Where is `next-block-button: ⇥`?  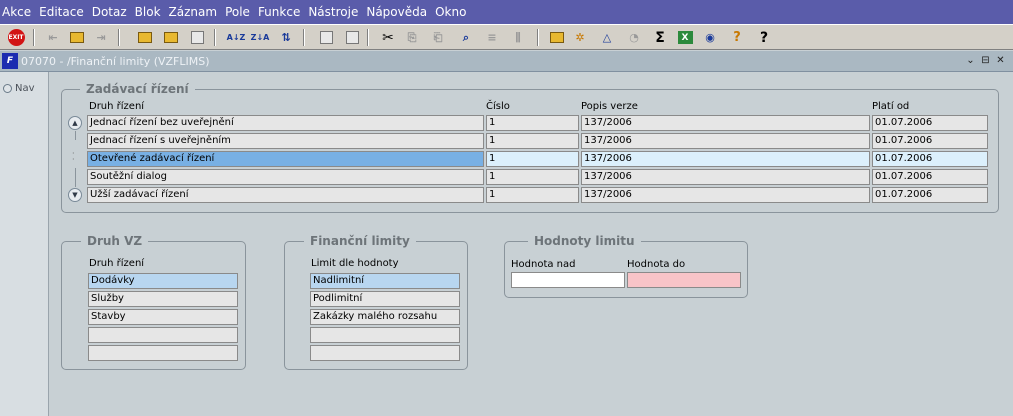
next-block-button: ⇥ is located at coordinates (101, 37).